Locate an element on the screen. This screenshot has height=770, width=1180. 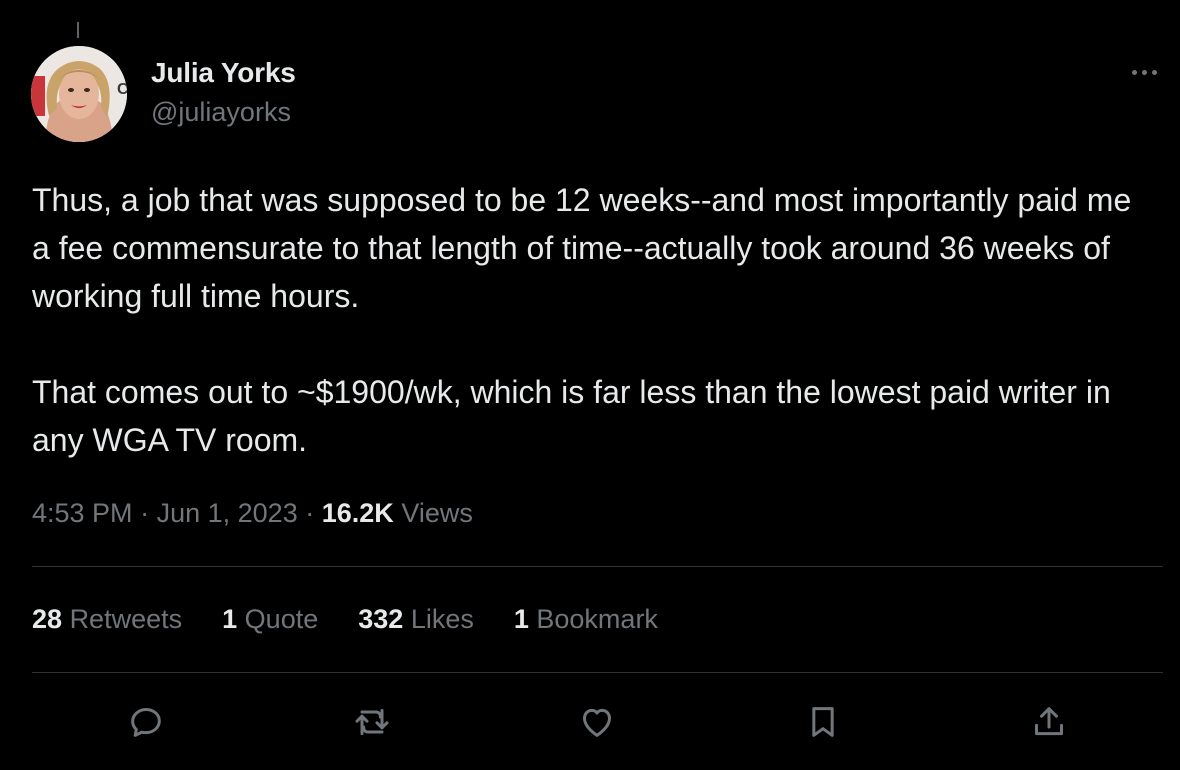
heart-icon is located at coordinates (597, 722).